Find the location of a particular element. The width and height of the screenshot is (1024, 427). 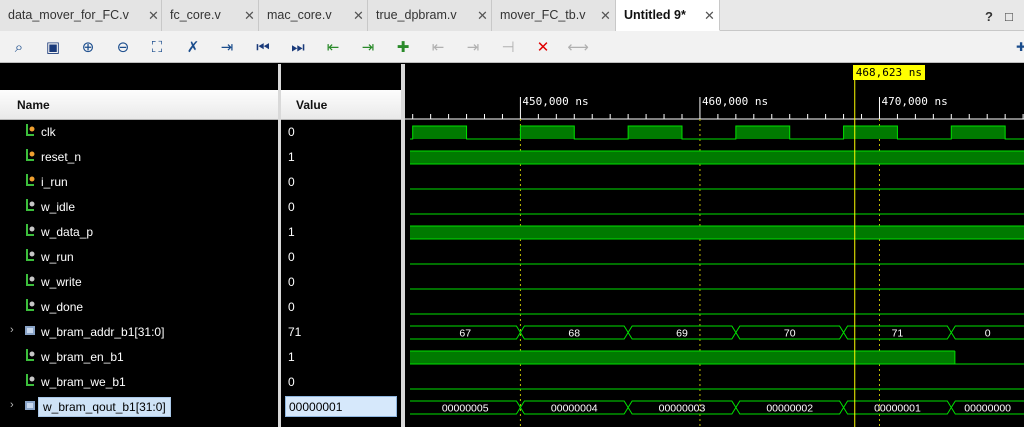

cursor-time-label: 468,623 ns is located at coordinates (888, 72).